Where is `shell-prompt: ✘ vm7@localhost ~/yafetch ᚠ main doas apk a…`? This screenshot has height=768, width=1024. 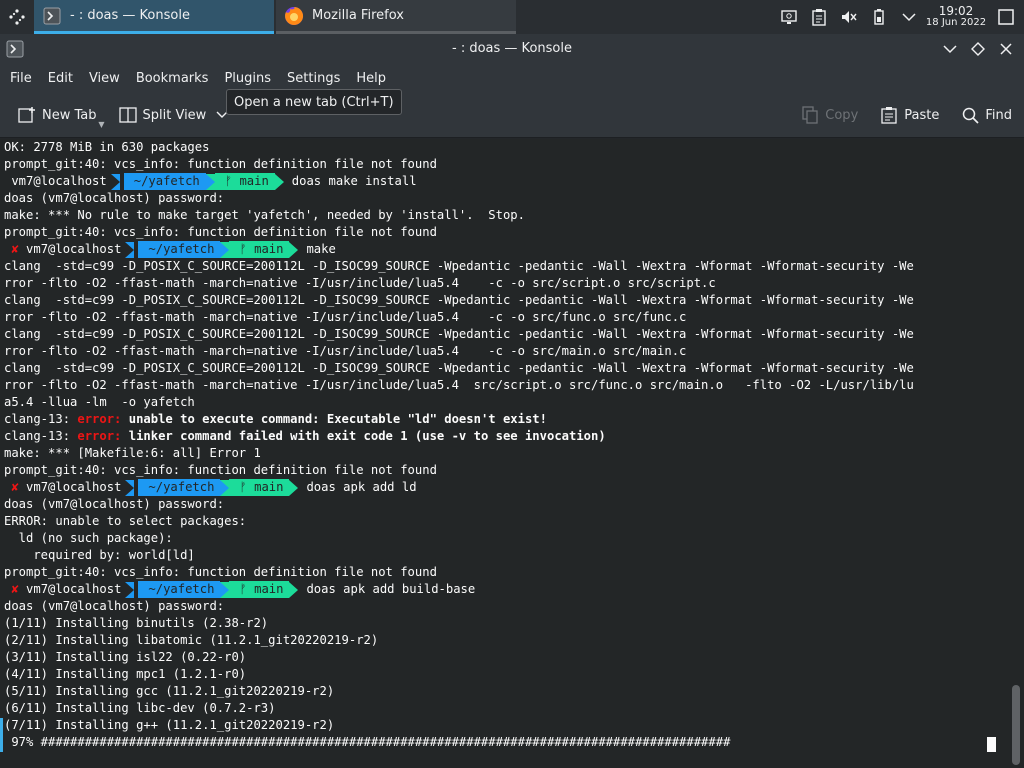
shell-prompt: ✘ vm7@localhost ~/yafetch ᚠ main doas apk a… is located at coordinates (210, 487).